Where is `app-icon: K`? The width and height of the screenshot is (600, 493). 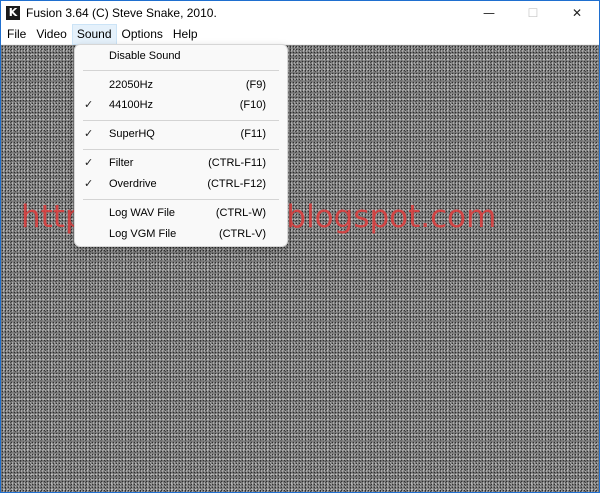 app-icon: K is located at coordinates (13, 13).